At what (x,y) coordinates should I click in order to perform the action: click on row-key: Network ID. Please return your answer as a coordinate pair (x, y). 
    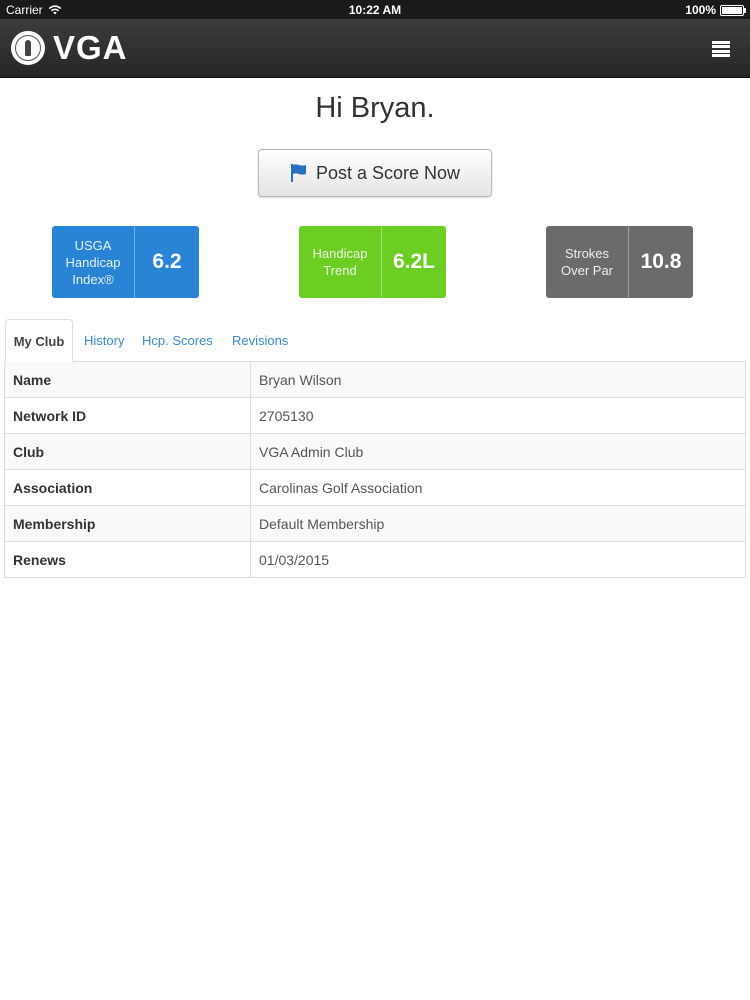
    Looking at the image, I should click on (127, 415).